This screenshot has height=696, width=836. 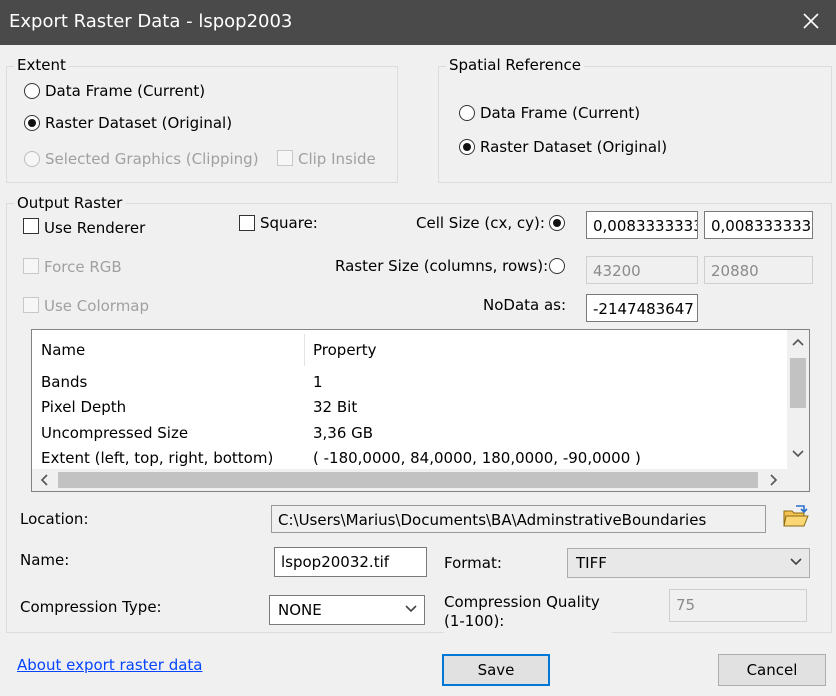 I want to click on extent-raster-dataset-radio, so click(x=32, y=123).